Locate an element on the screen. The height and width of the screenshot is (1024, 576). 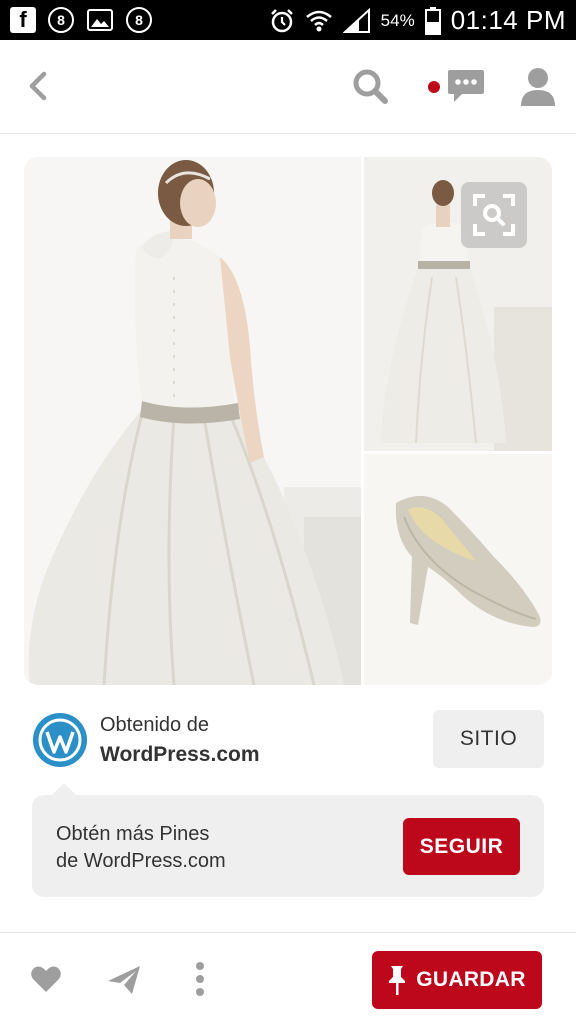
search-icon is located at coordinates (370, 86).